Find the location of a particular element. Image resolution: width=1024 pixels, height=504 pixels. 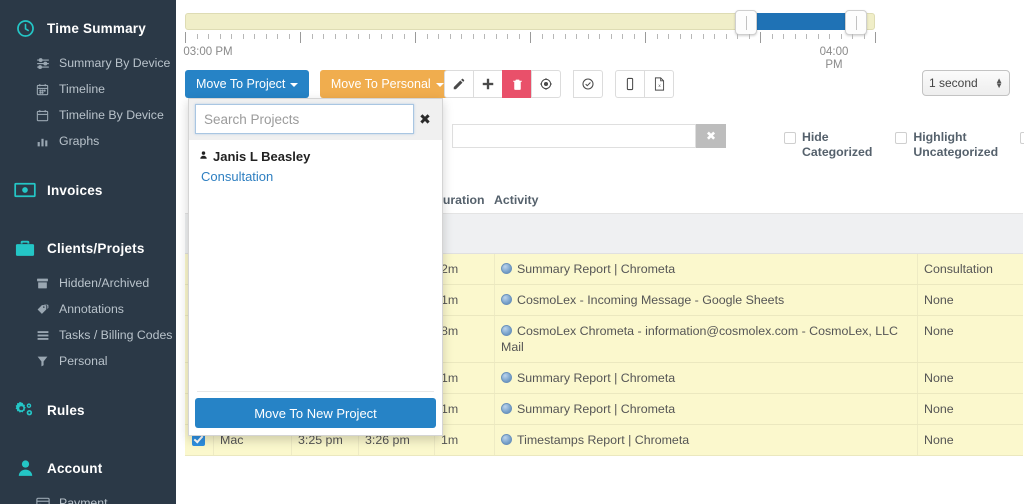

sidebar-item-hidden-archived: Hidden/Archived is located at coordinates (88, 283).